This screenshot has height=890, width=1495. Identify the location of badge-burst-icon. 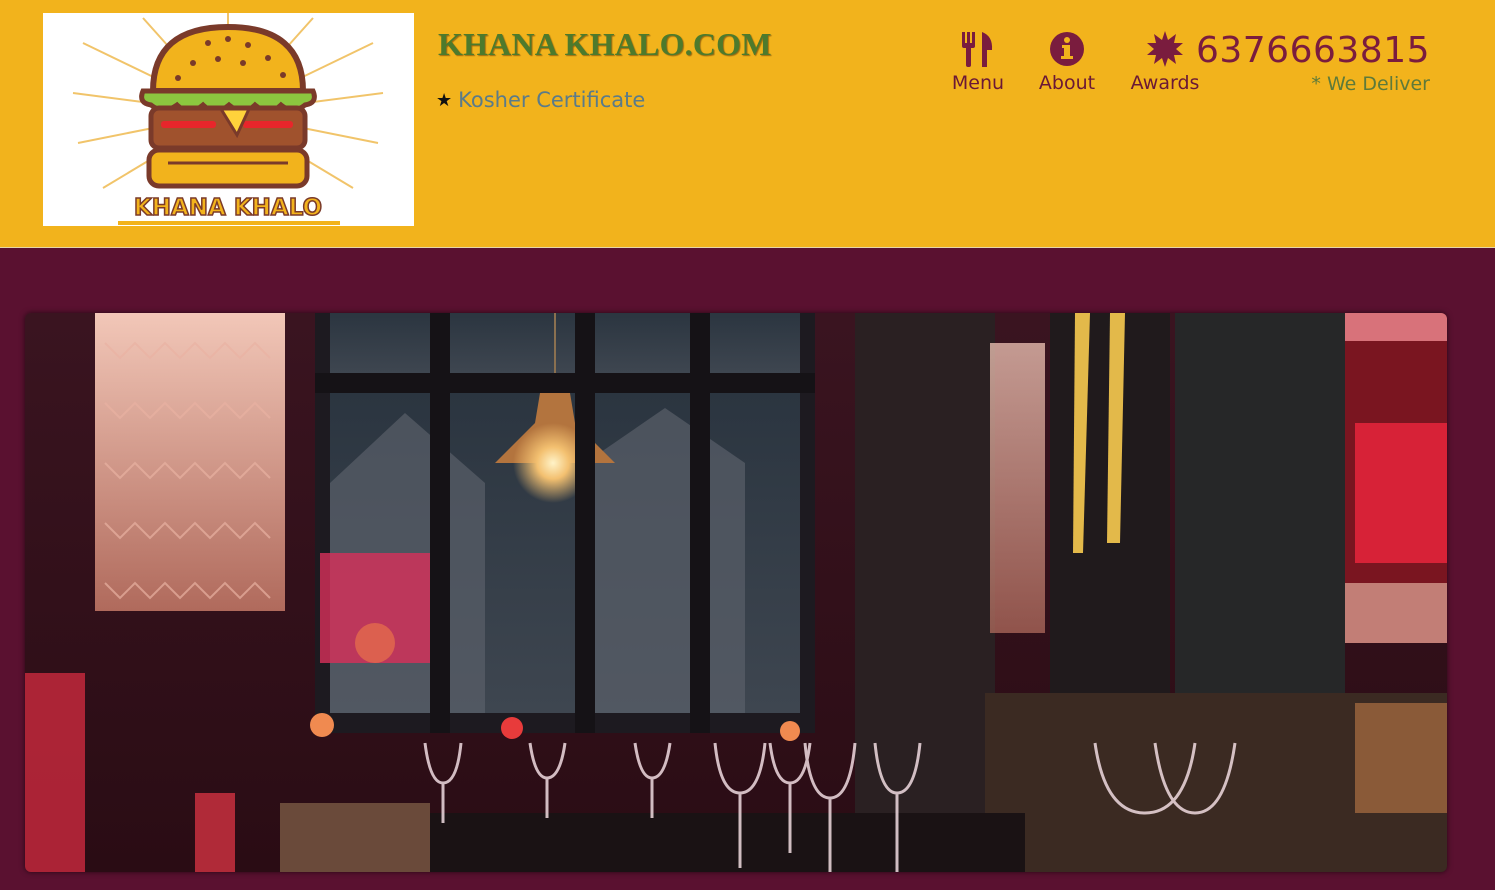
(1165, 49).